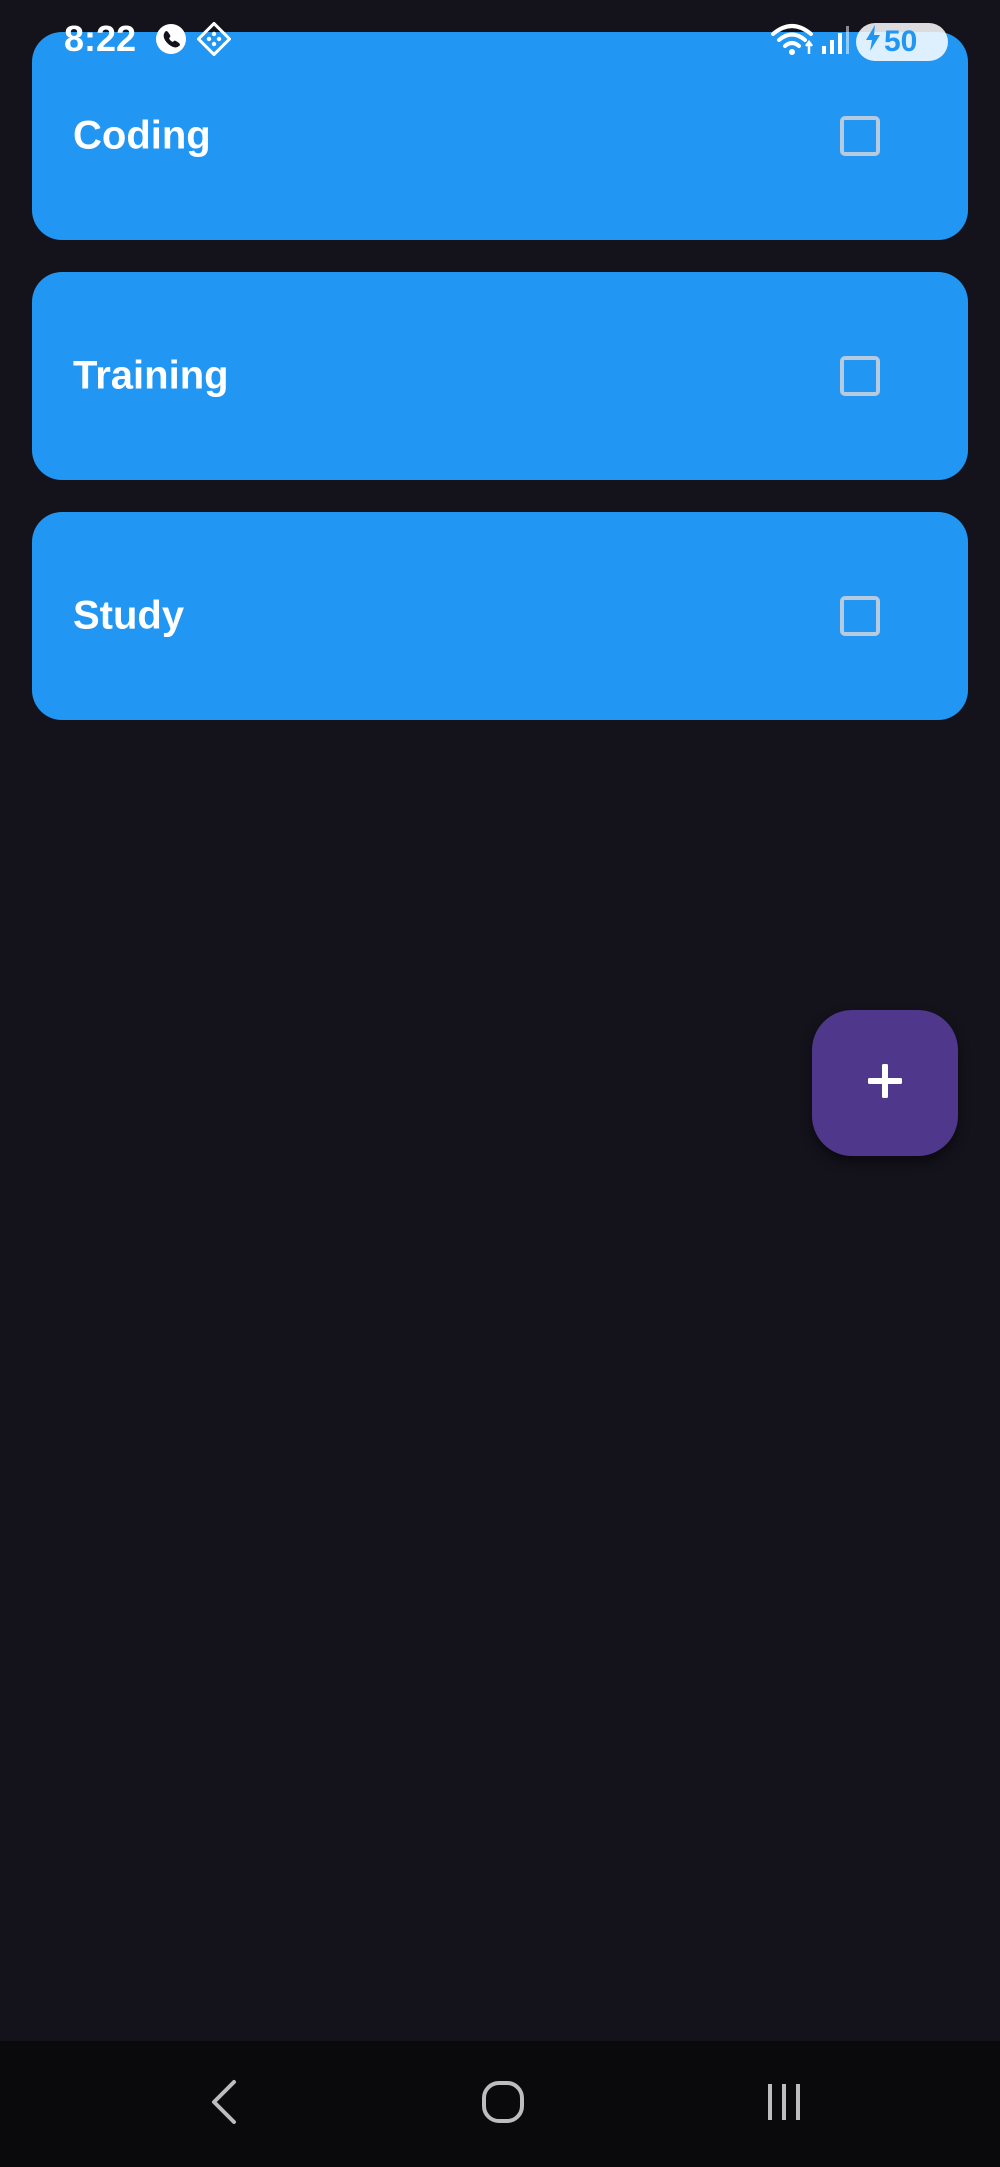 This screenshot has height=2167, width=1000. I want to click on status-indicators: 50, so click(859, 42).